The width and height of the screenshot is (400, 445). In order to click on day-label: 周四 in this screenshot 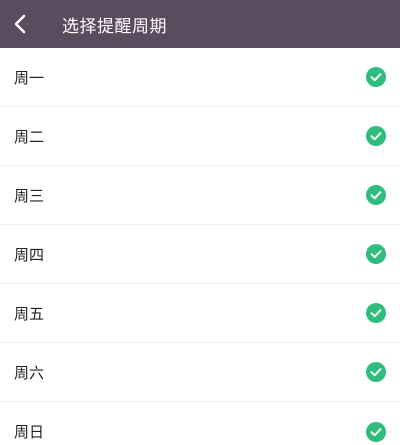, I will do `click(29, 254)`.